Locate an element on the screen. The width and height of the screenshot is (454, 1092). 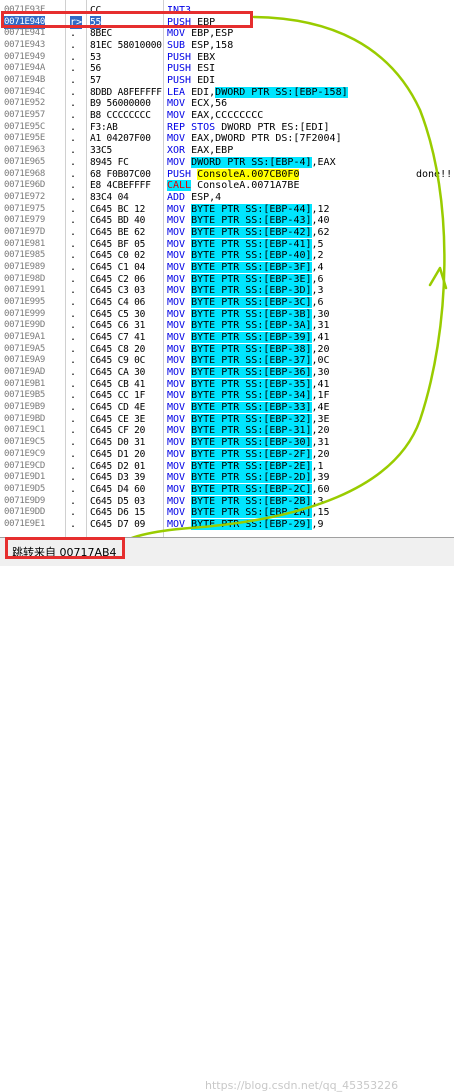
opcode-bytes: C645 D7 09 is located at coordinates (118, 524).